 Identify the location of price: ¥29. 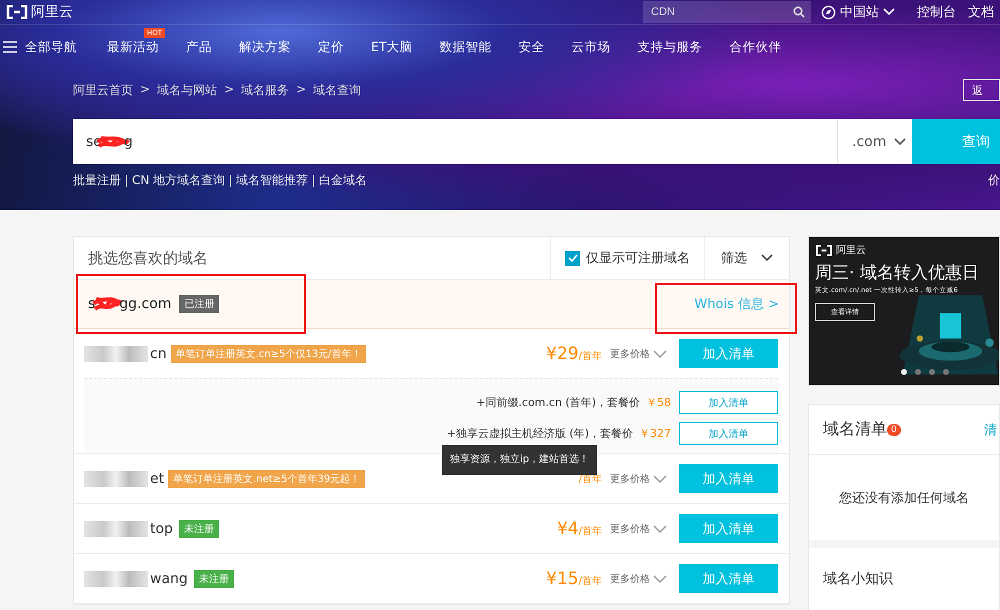
(562, 354).